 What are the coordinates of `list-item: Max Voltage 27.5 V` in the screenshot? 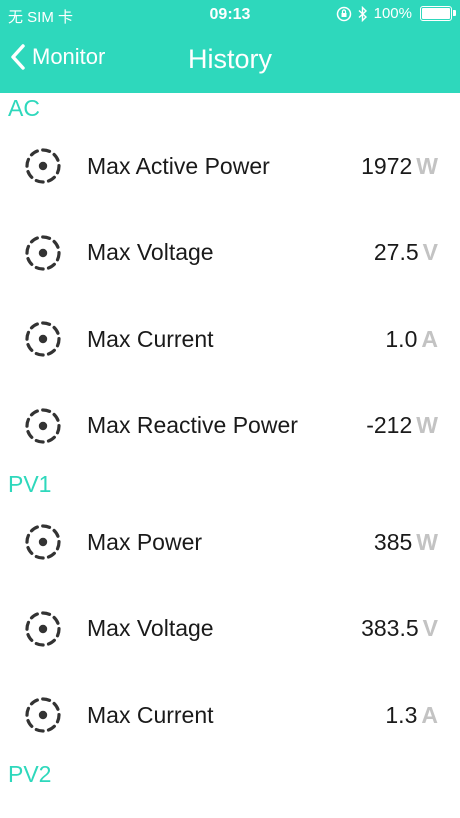 It's located at (230, 253).